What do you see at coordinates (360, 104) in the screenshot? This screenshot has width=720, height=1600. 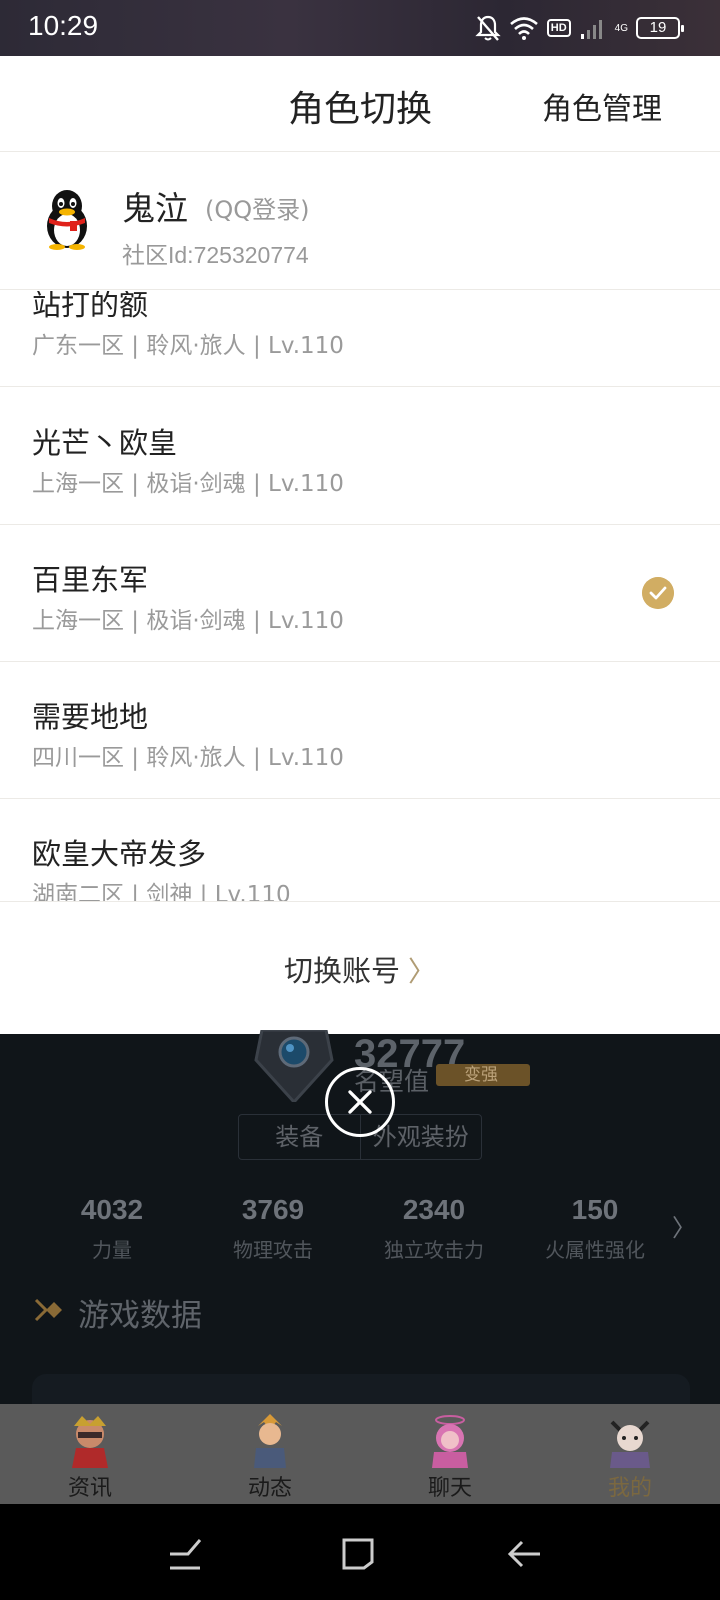 I see `sheet-header: 角色切换 角色管理` at bounding box center [360, 104].